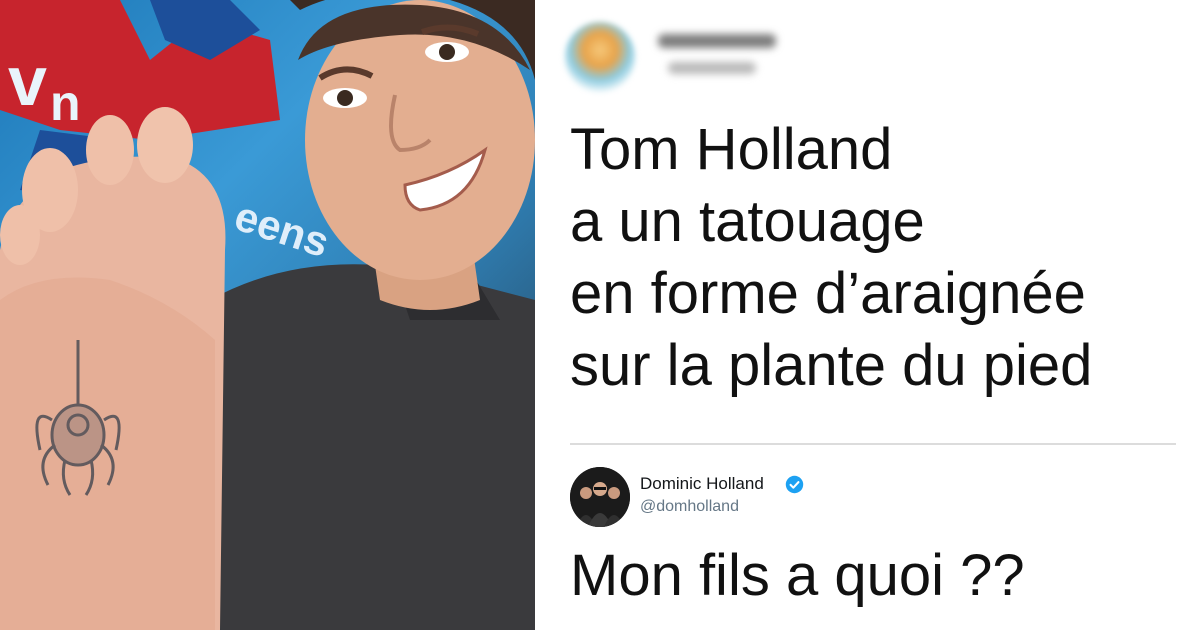  I want to click on headline-line-4: sur la plante du pied, so click(831, 365).